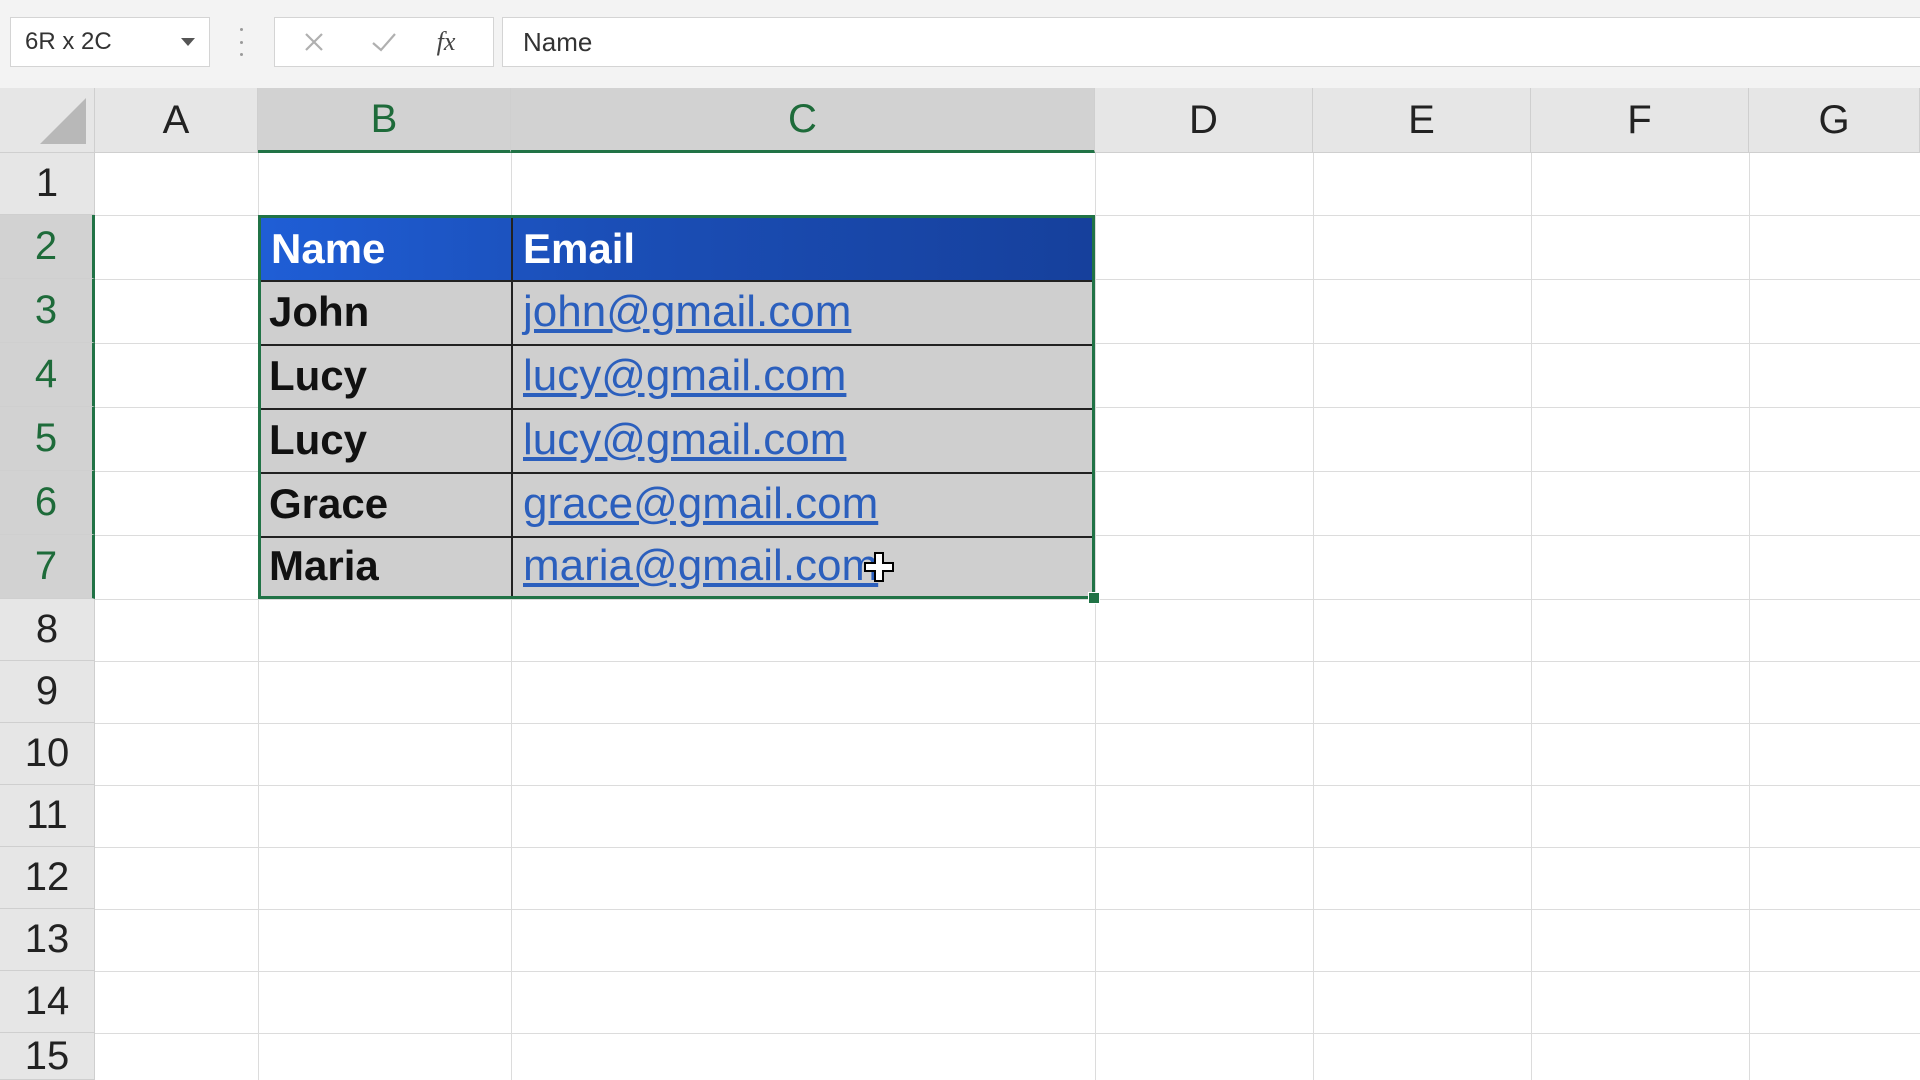 This screenshot has height=1080, width=1920. What do you see at coordinates (47, 1056) in the screenshot?
I see `row-header-15: 15` at bounding box center [47, 1056].